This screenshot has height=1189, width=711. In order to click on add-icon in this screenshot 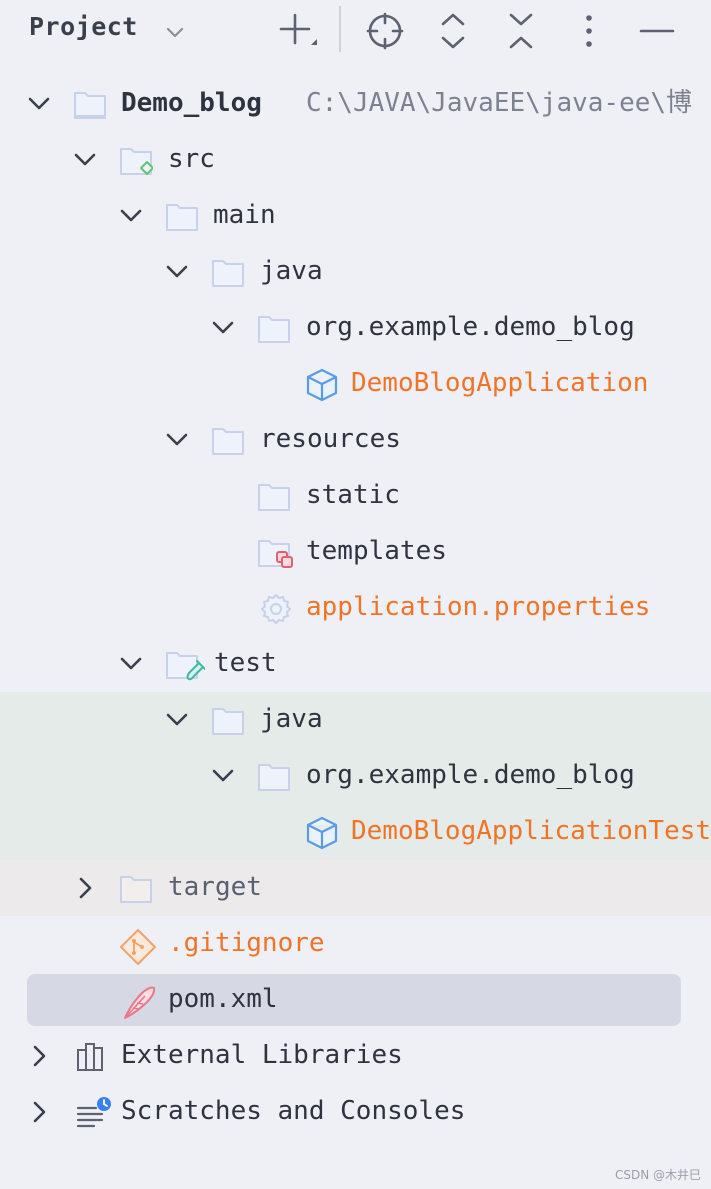, I will do `click(297, 31)`.